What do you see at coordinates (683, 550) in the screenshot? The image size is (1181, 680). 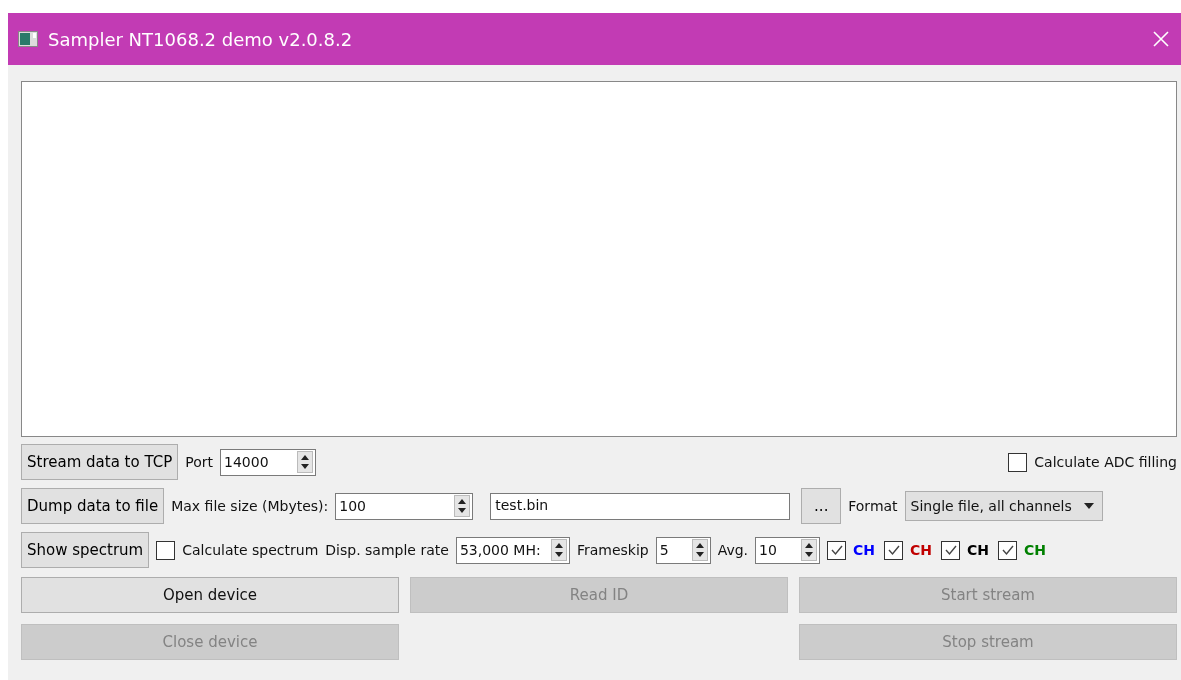 I see `spin-box: 5` at bounding box center [683, 550].